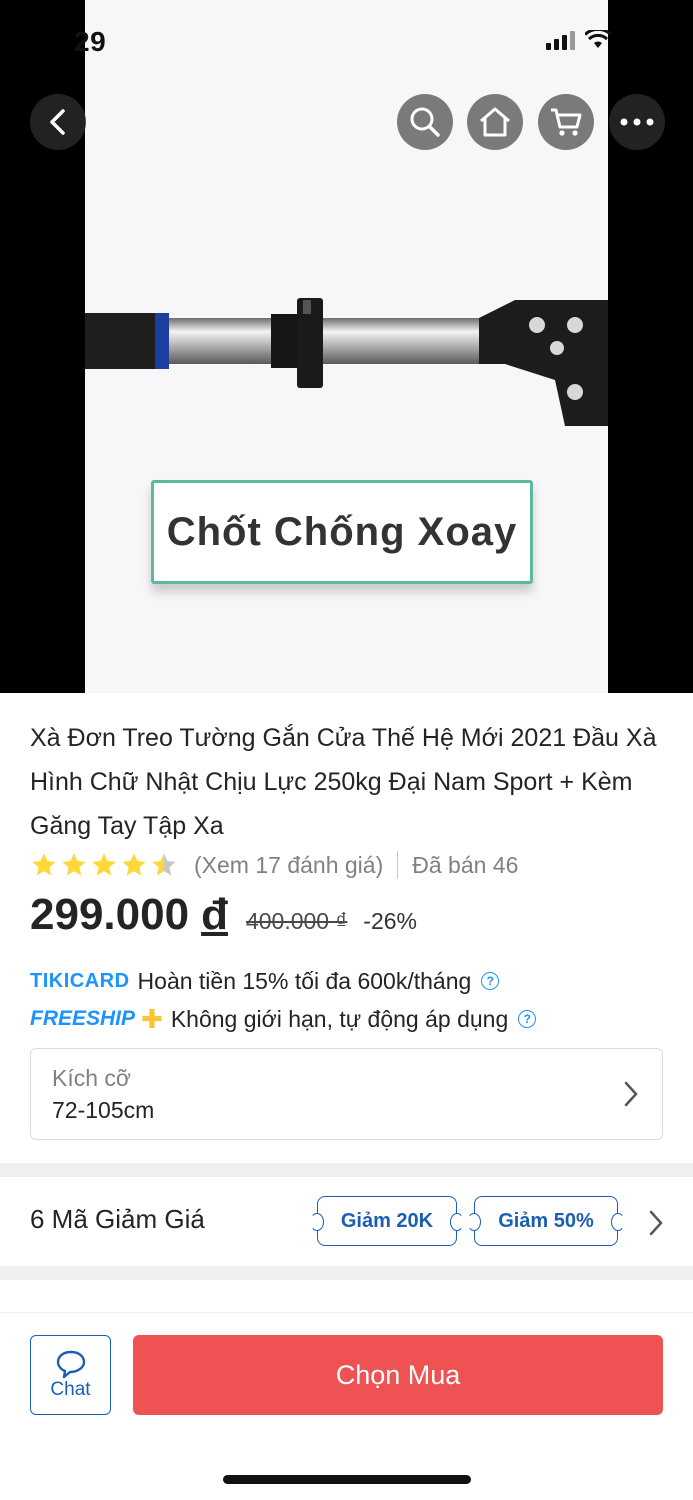  I want to click on cart-icon, so click(566, 122).